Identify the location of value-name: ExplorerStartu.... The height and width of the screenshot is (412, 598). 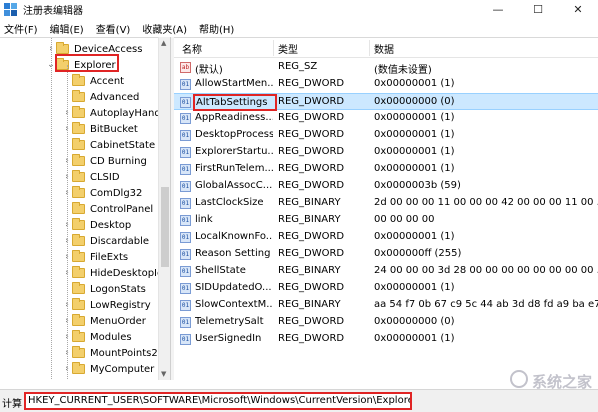
(234, 151).